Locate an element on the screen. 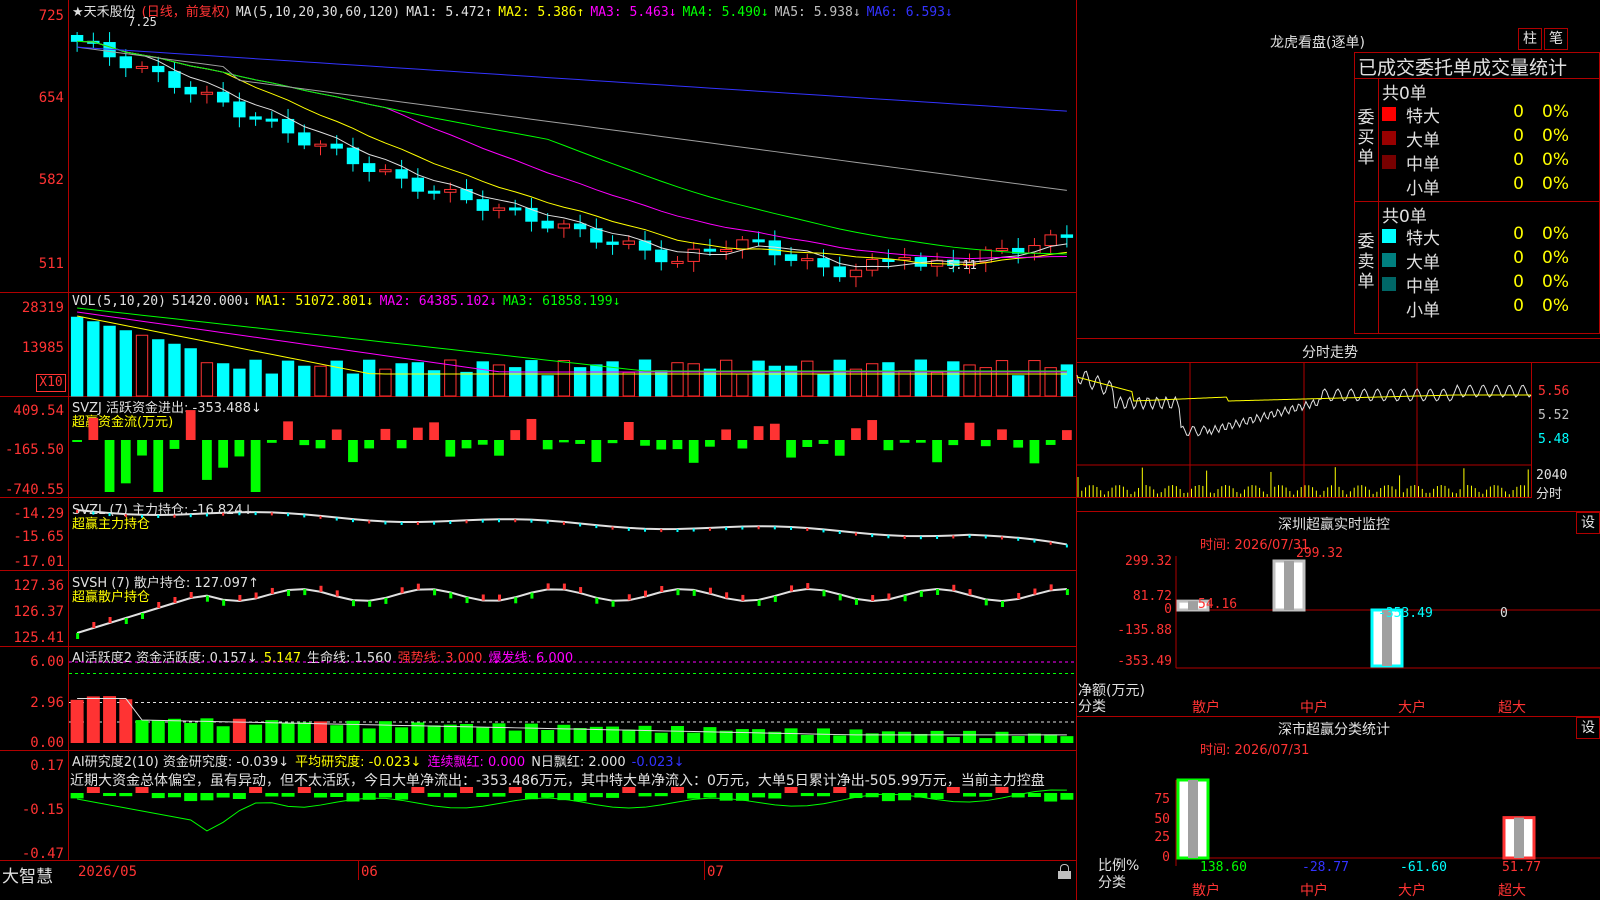  lock-icon-body is located at coordinates (1064, 875).